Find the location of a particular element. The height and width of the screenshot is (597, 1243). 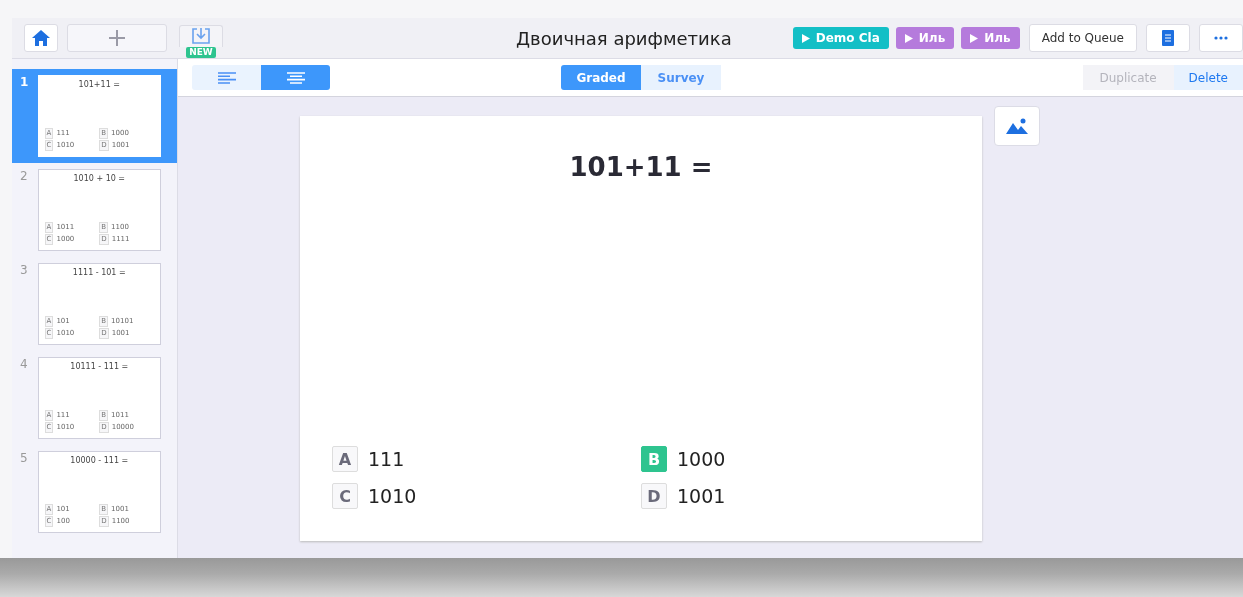

choice-letter: A is located at coordinates (345, 459).